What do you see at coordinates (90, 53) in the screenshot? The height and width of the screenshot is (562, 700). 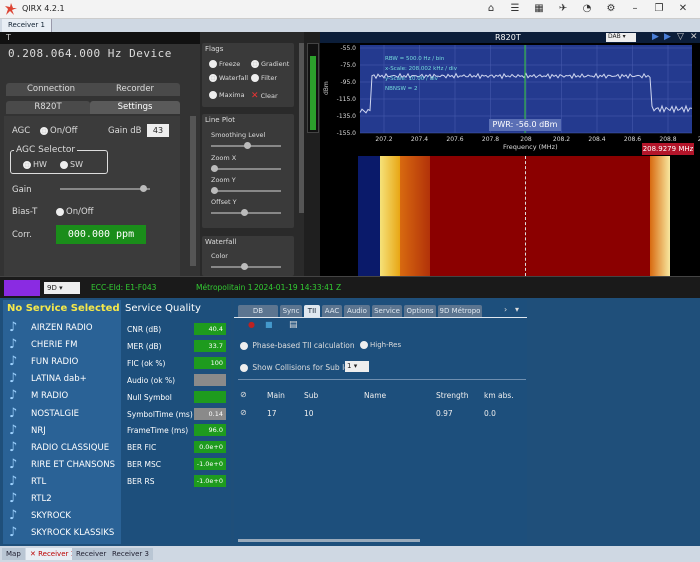 I see `frequency-display: 0.208.064.000 Hz Device` at bounding box center [90, 53].